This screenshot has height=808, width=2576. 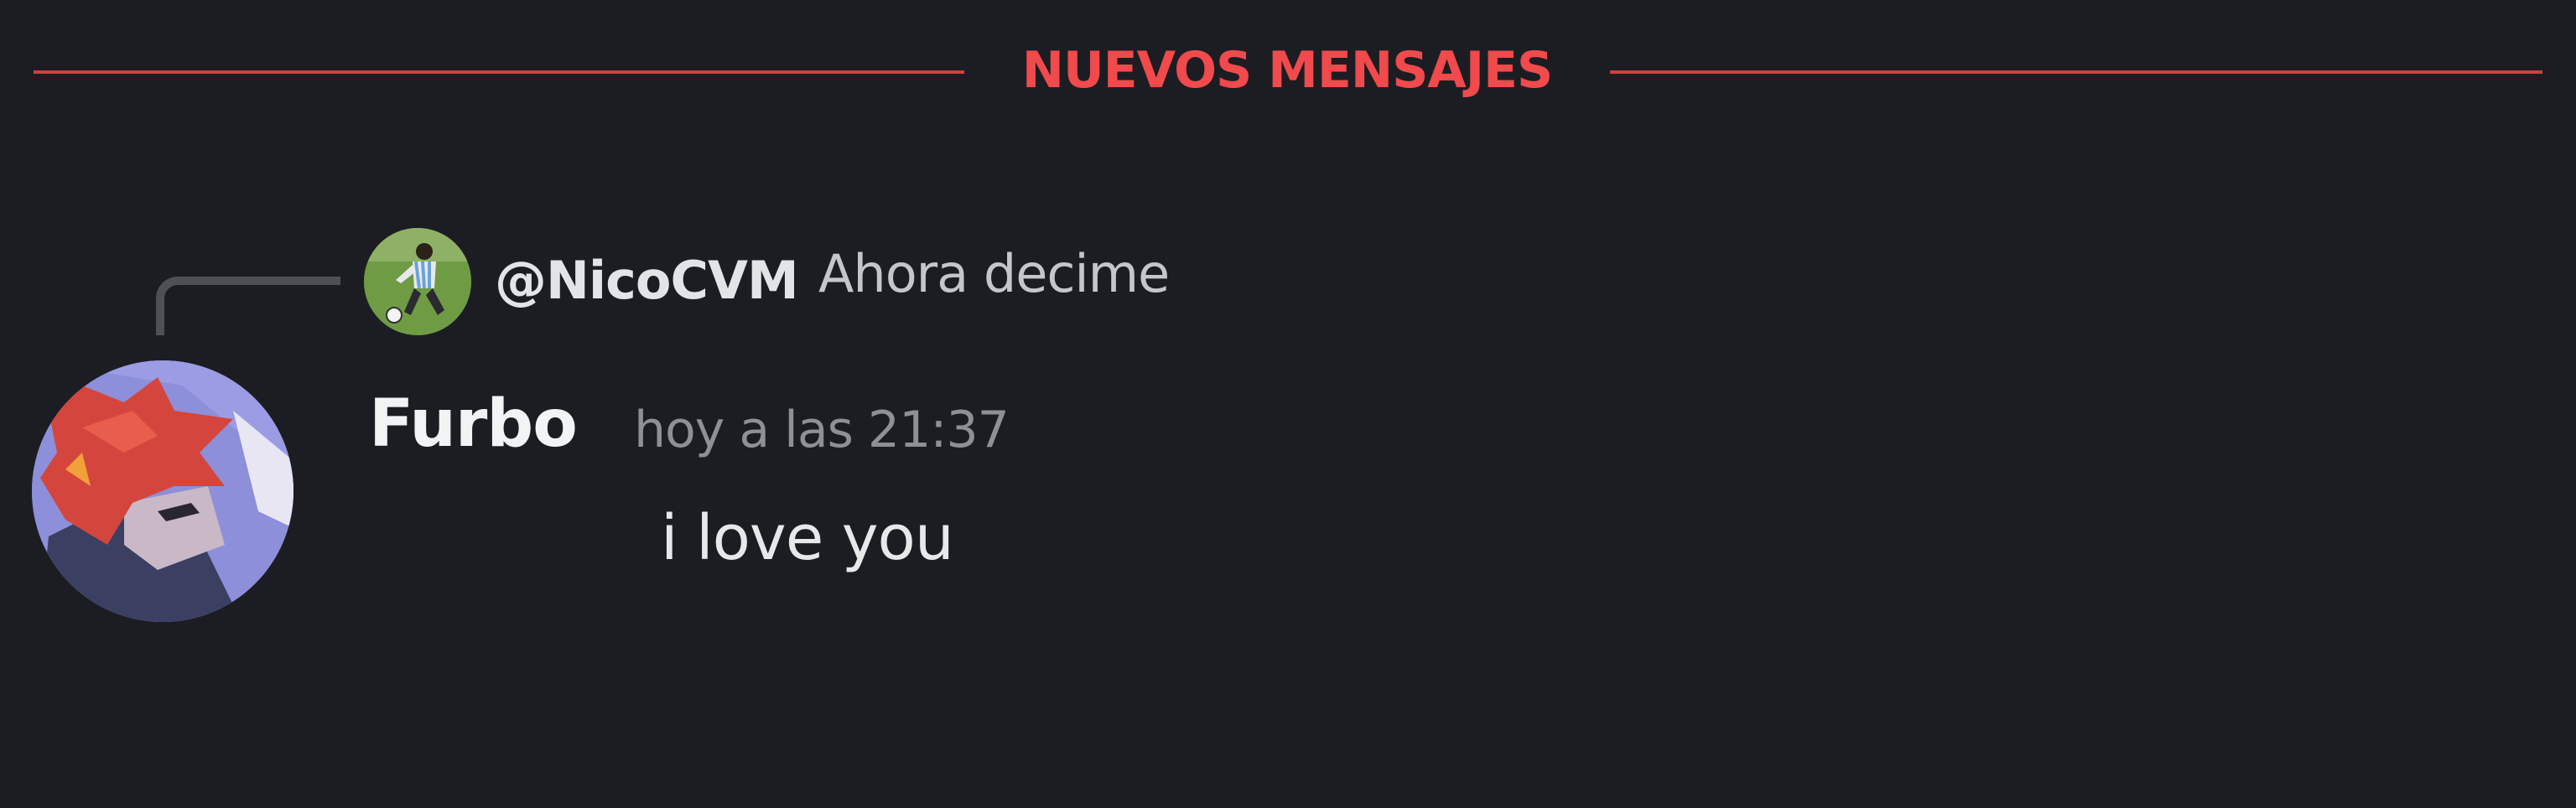 I want to click on red-haired-character-avatar-icon, so click(x=162, y=491).